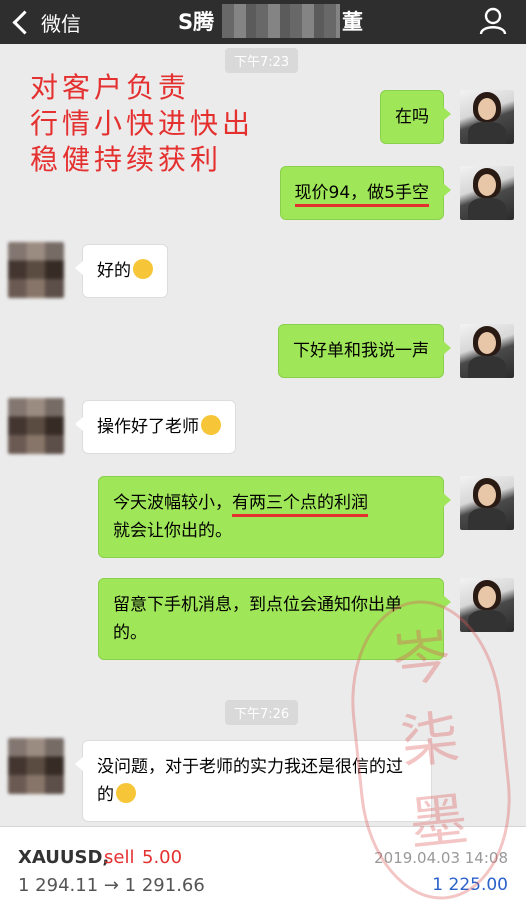 This screenshot has height=907, width=526. I want to click on back-label: 微信, so click(61, 23).